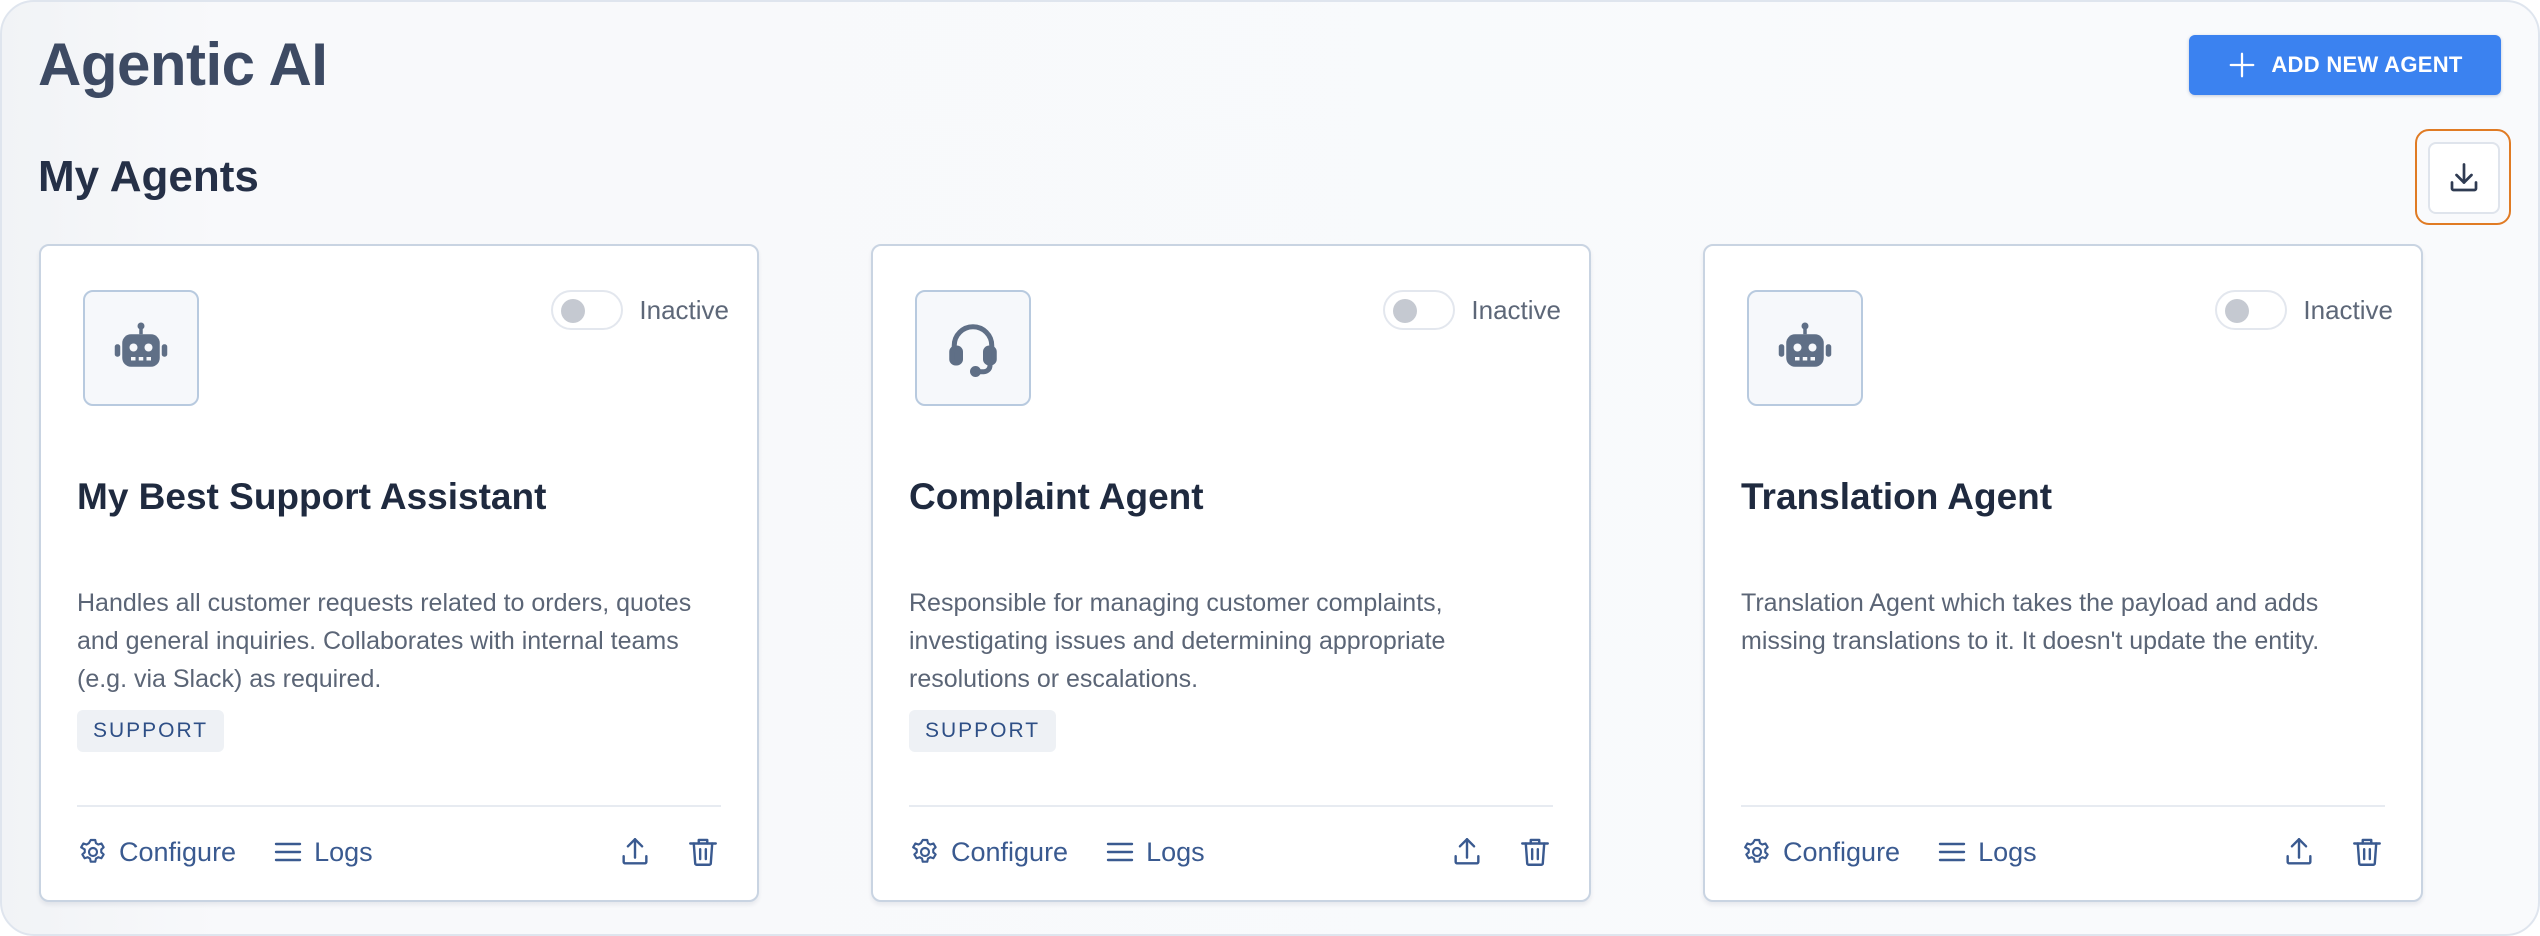 This screenshot has height=936, width=2540. I want to click on agent-title: My Best Support Assistant, so click(312, 496).